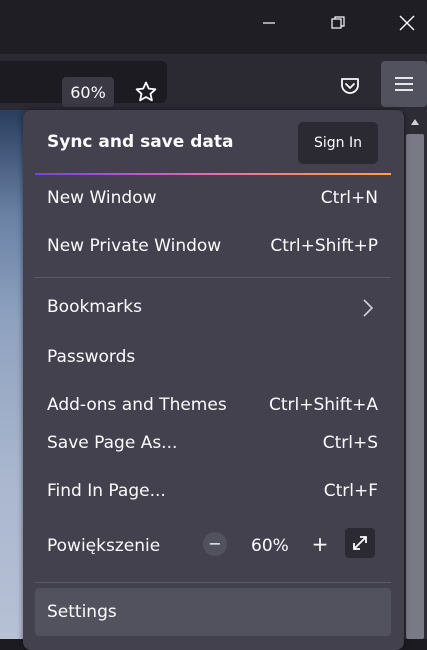 The width and height of the screenshot is (427, 650). What do you see at coordinates (137, 405) in the screenshot?
I see `menu-item-label: Add-ons and Themes` at bounding box center [137, 405].